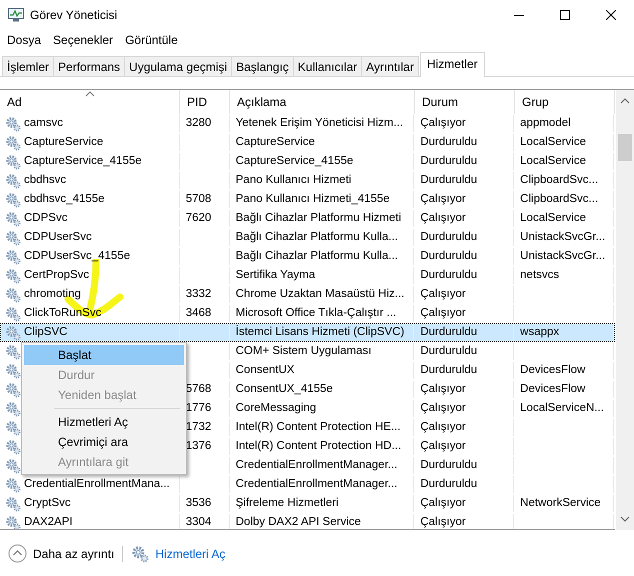 Image resolution: width=634 pixels, height=576 pixels. I want to click on menu-item: Seçenekler, so click(83, 40).